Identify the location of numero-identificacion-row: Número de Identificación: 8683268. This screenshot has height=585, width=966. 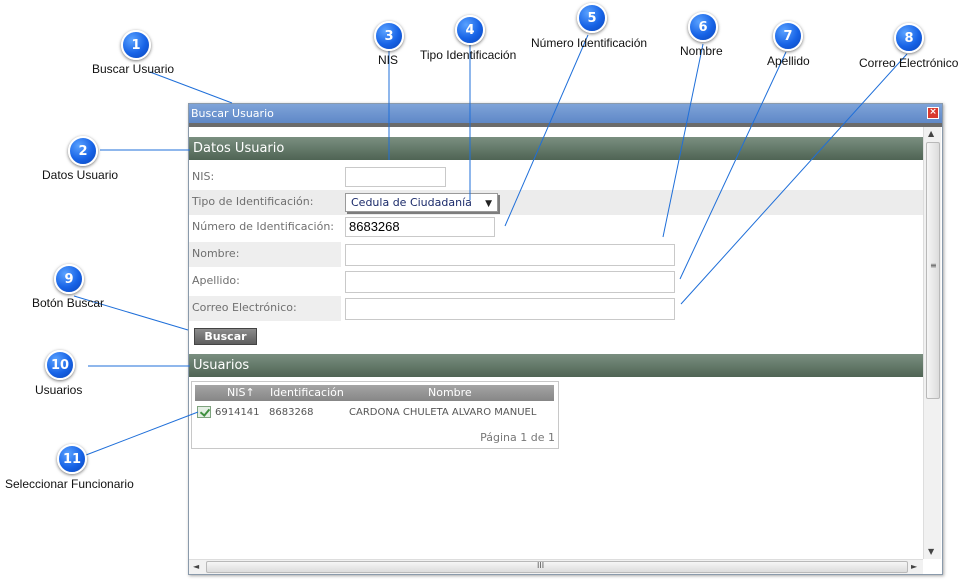
(556, 227).